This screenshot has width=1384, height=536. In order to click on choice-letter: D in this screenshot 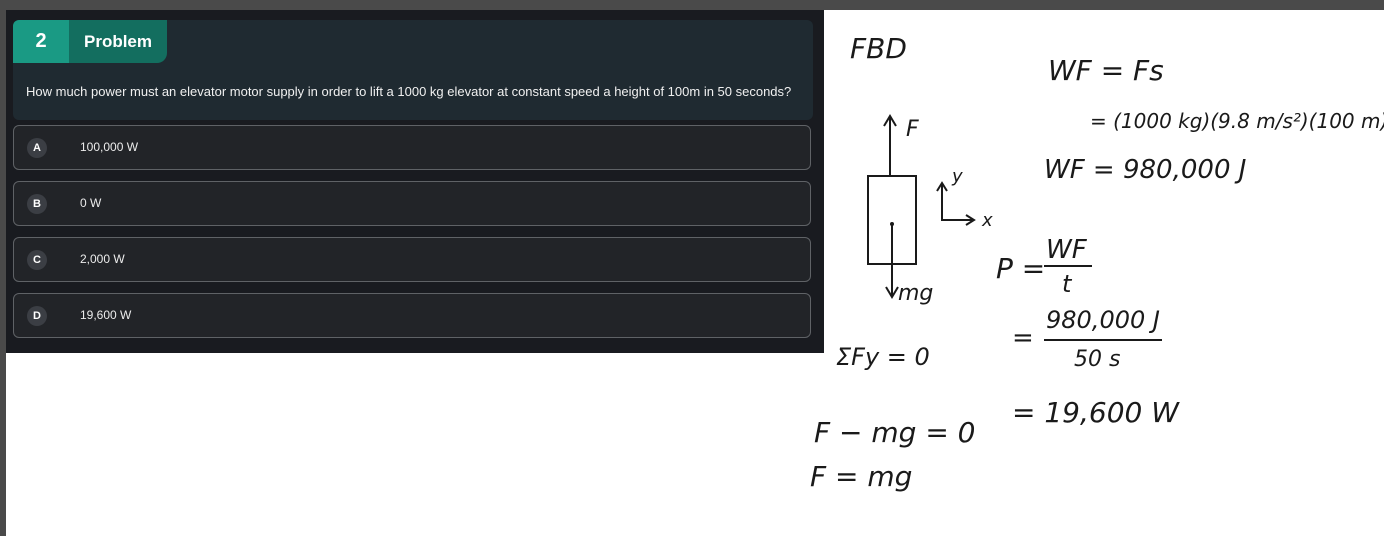, I will do `click(37, 316)`.